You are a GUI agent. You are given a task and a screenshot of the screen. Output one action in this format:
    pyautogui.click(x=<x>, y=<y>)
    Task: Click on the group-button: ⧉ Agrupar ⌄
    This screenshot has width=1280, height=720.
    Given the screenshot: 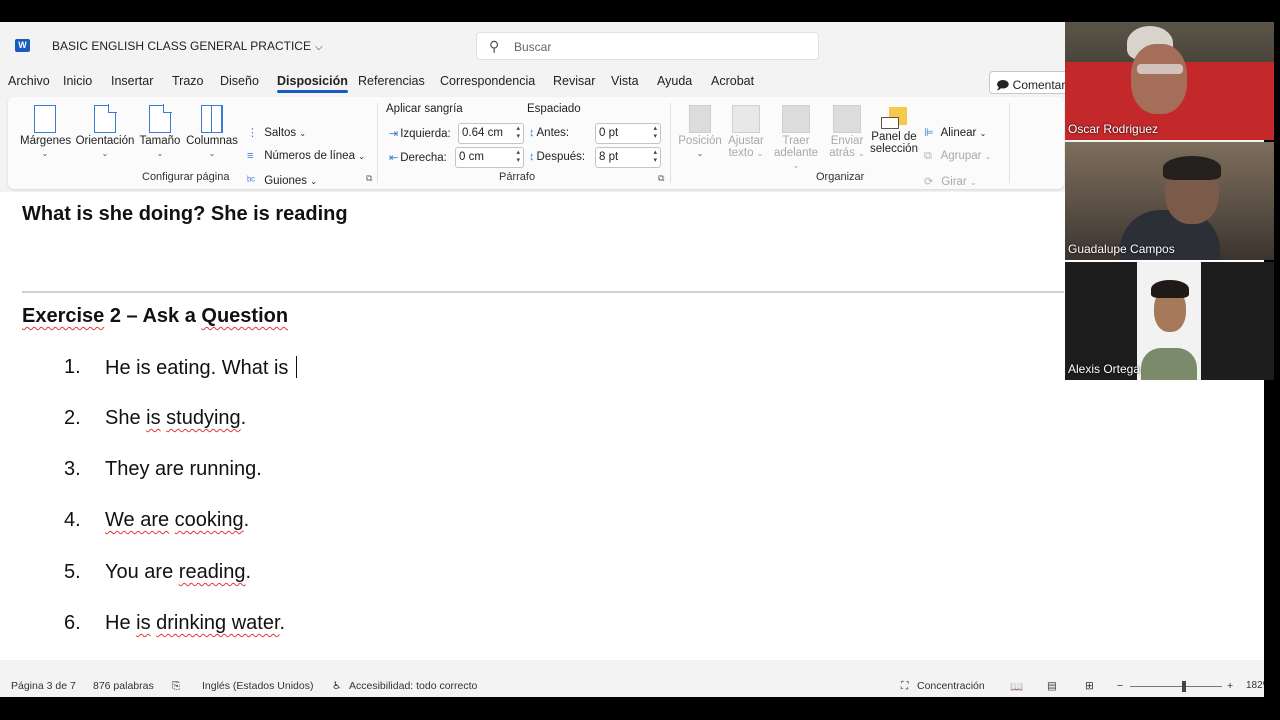 What is the action you would take?
    pyautogui.click(x=957, y=156)
    